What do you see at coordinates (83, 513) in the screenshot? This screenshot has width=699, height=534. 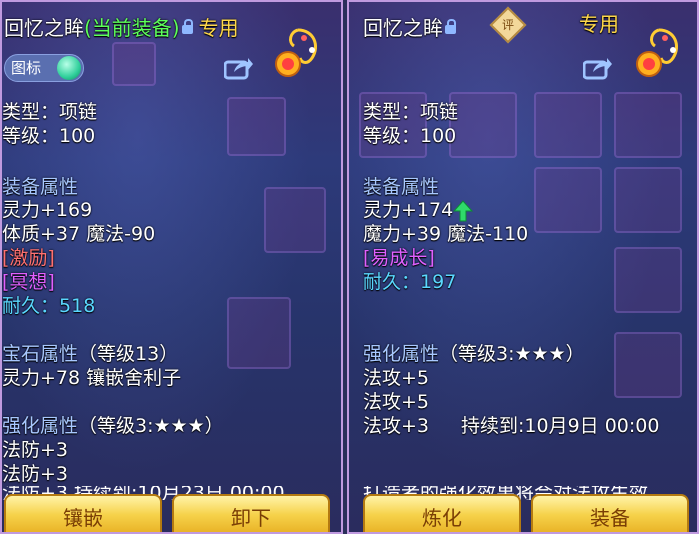 I see `inlay-button: 镶嵌` at bounding box center [83, 513].